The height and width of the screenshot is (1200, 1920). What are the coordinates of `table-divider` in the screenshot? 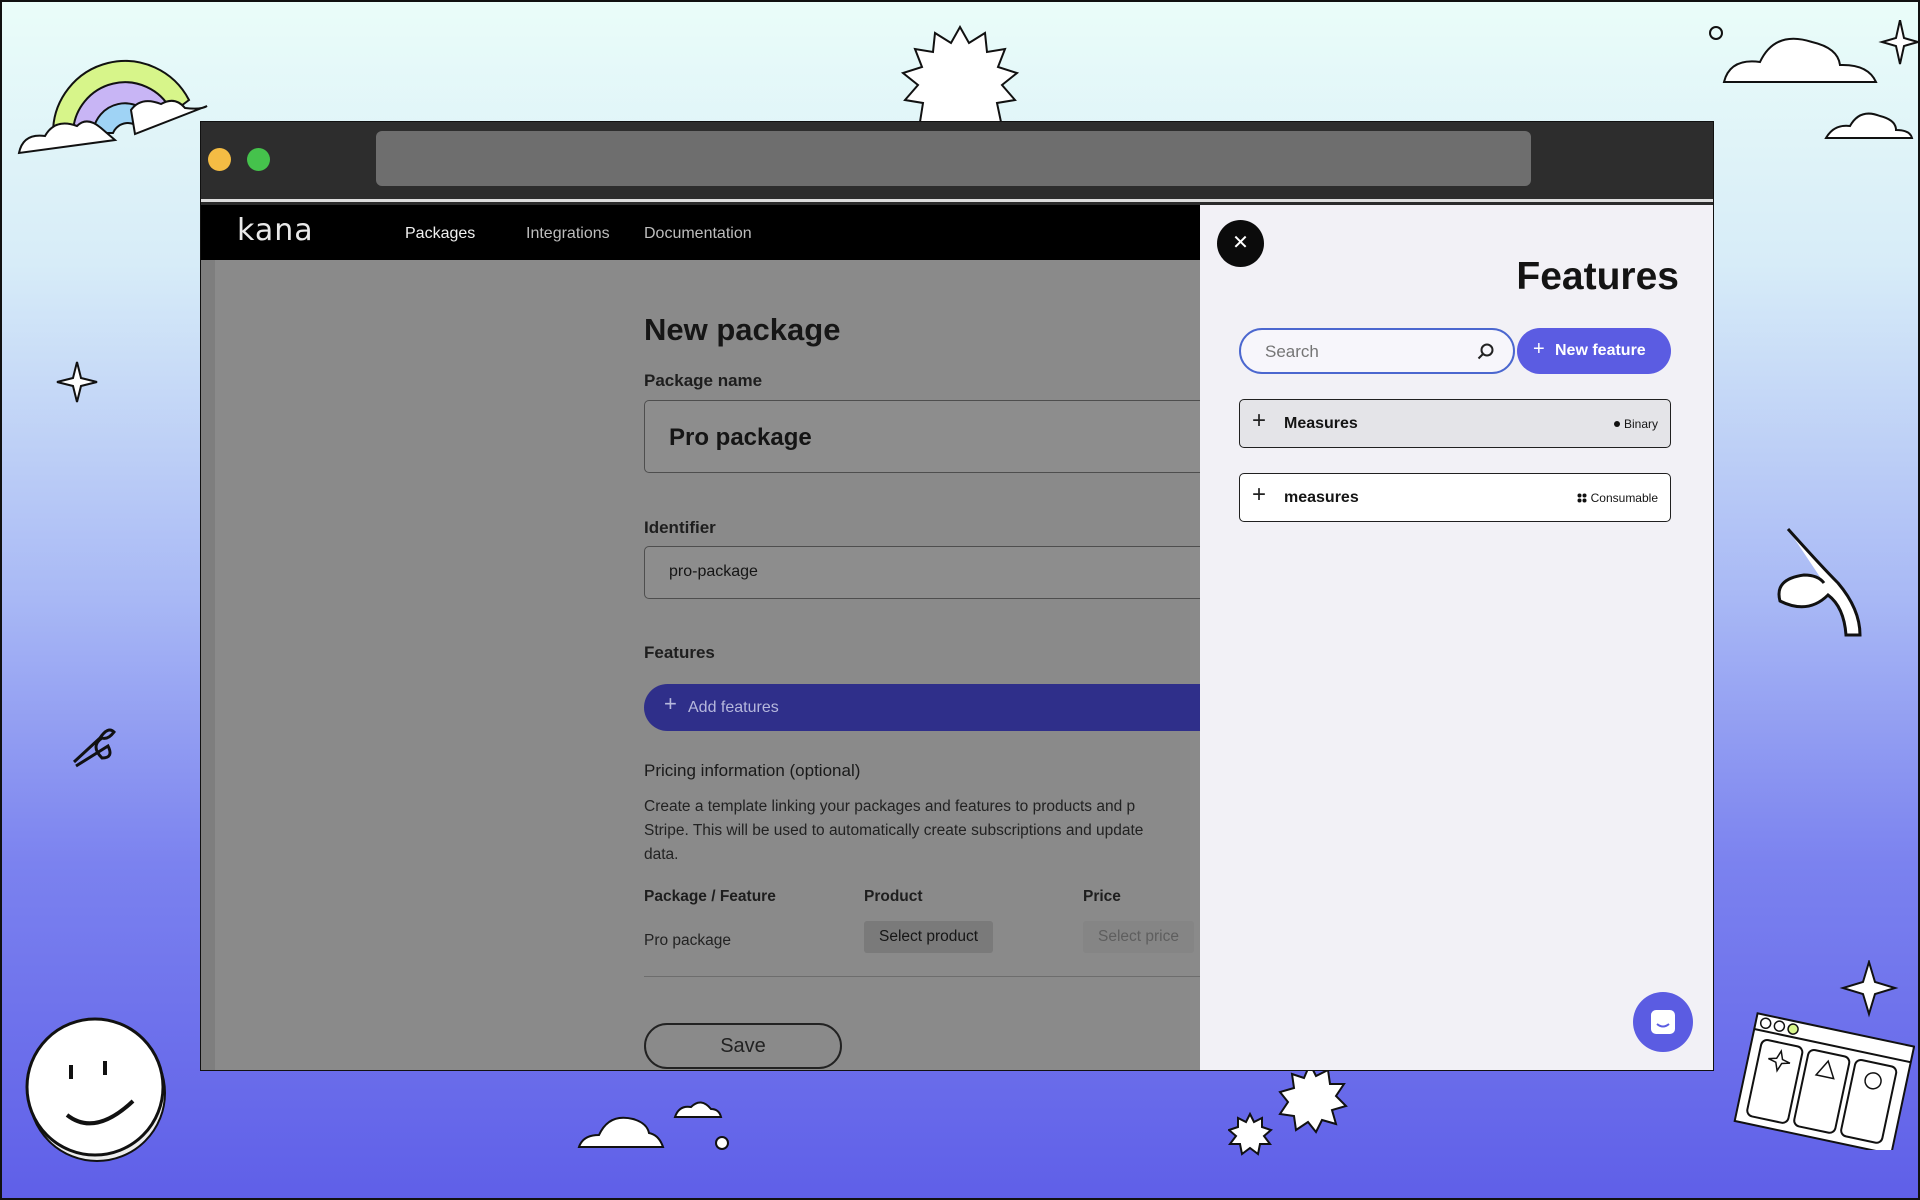 It's located at (924, 976).